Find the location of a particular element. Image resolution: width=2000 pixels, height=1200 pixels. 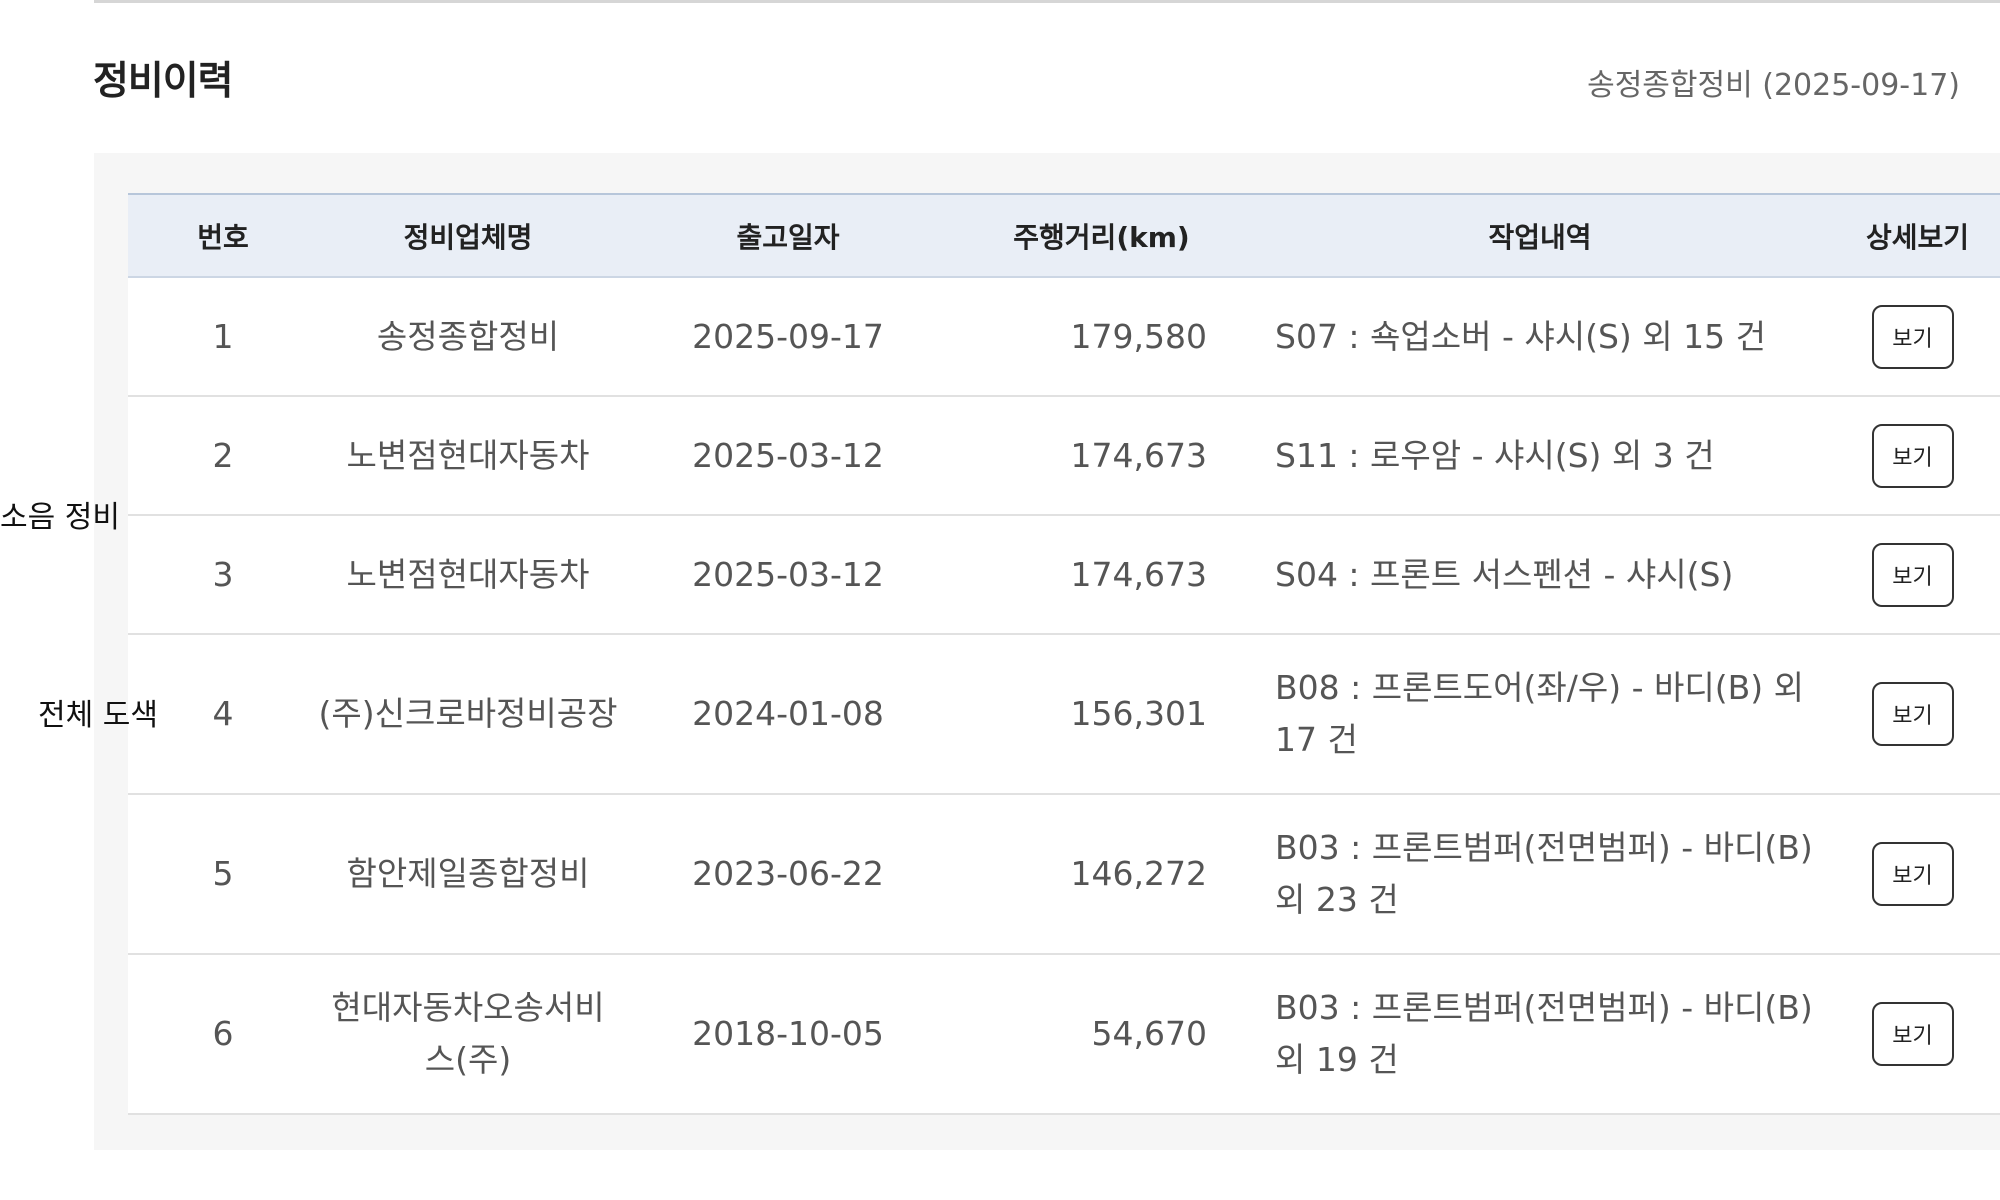

side-label-full-paint: 전체 도색 is located at coordinates (98, 715).